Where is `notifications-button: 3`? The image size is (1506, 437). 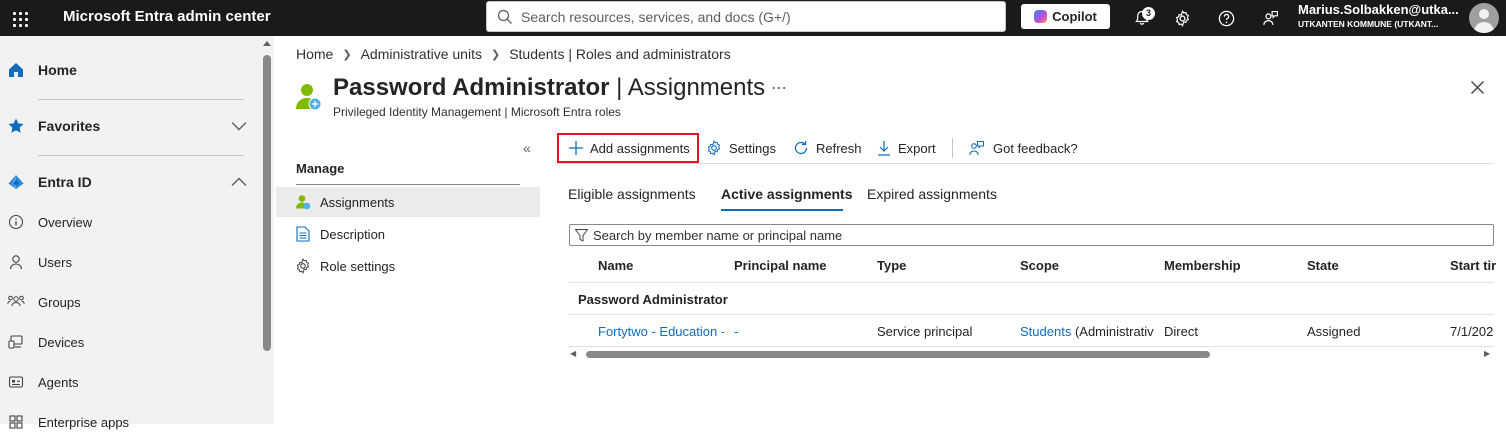
notifications-button: 3 is located at coordinates (1142, 18).